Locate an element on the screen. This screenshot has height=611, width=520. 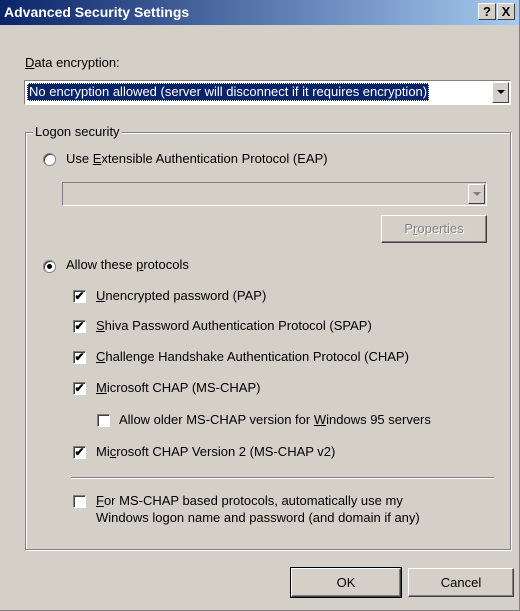
properties-post: operties is located at coordinates (440, 228).